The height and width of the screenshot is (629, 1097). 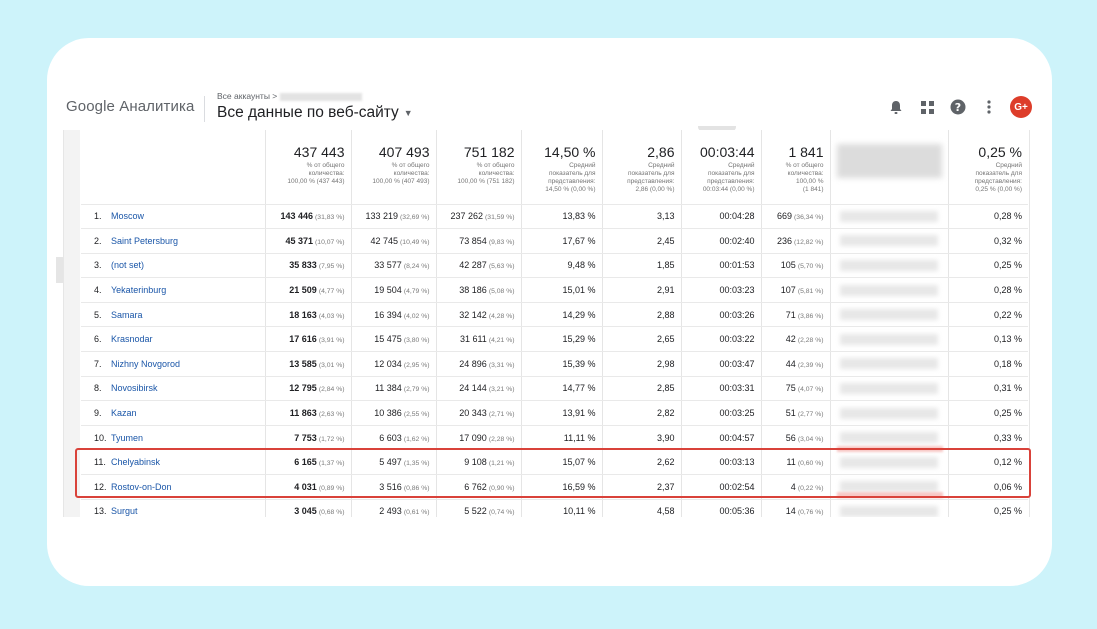 I want to click on sessions-cell: 73 854 (9,83 %), so click(x=479, y=241).